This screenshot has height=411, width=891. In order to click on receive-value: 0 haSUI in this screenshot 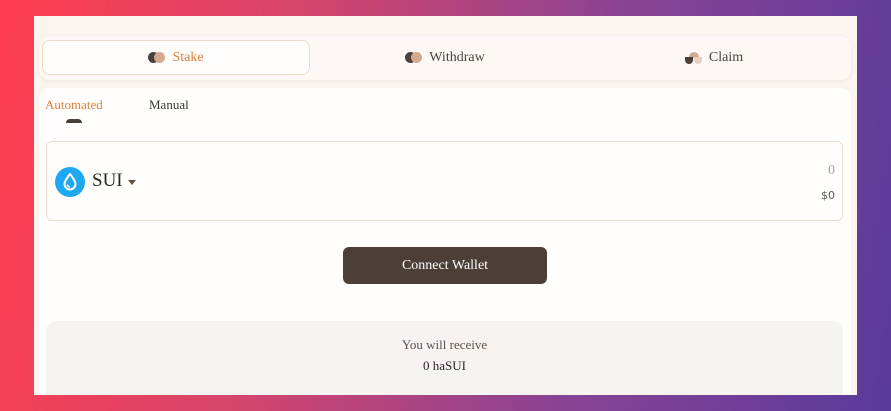, I will do `click(444, 365)`.